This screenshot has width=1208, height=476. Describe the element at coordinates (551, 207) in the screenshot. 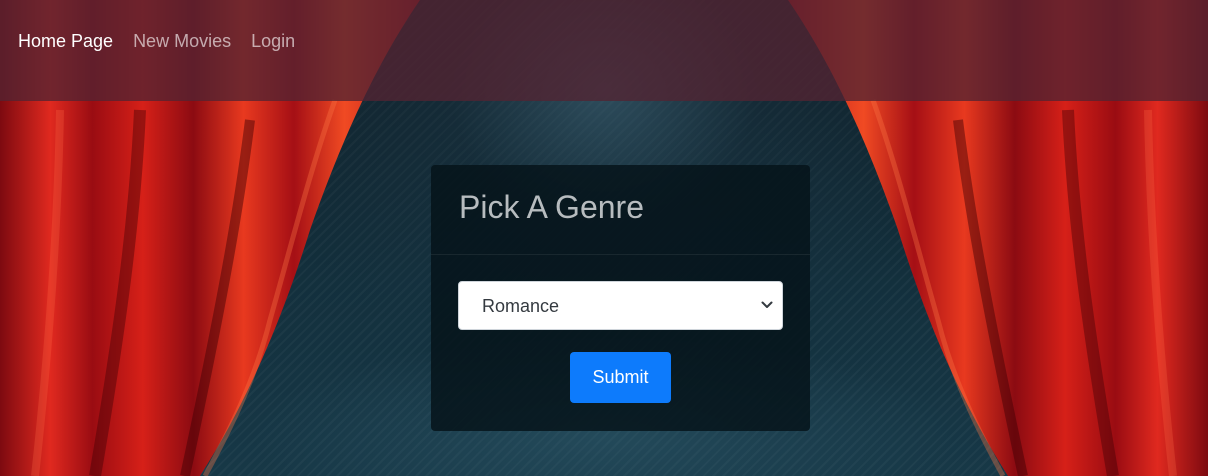

I see `genre-card-title: Pick A Genre` at that location.